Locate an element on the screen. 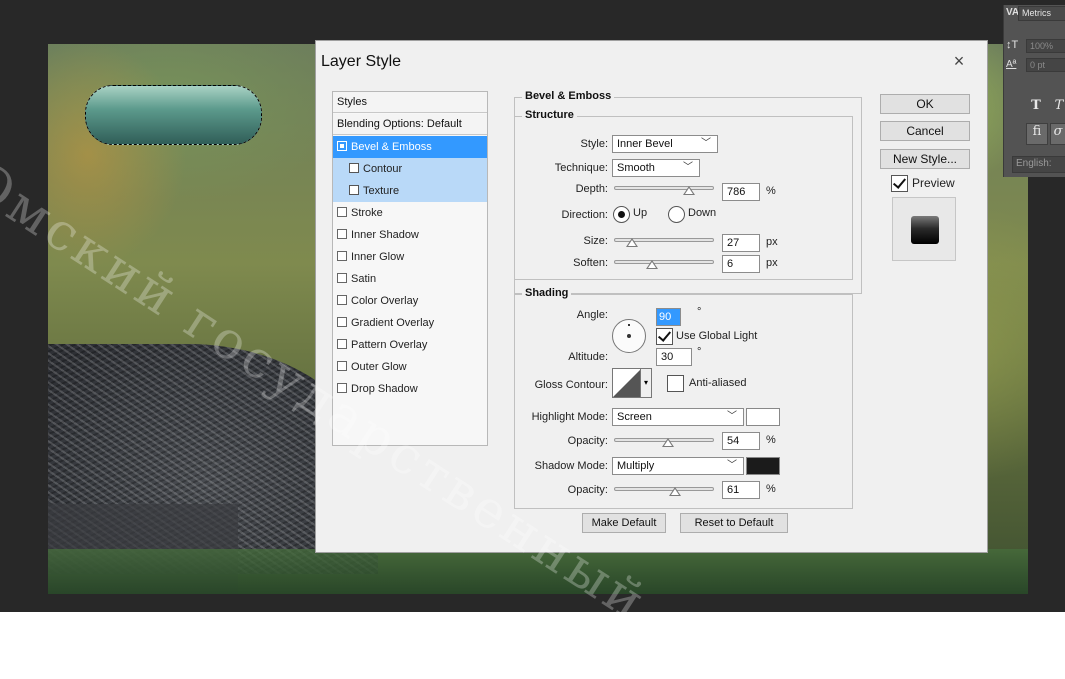 The height and width of the screenshot is (679, 1065). style-item-label: Outer Glow is located at coordinates (379, 367).